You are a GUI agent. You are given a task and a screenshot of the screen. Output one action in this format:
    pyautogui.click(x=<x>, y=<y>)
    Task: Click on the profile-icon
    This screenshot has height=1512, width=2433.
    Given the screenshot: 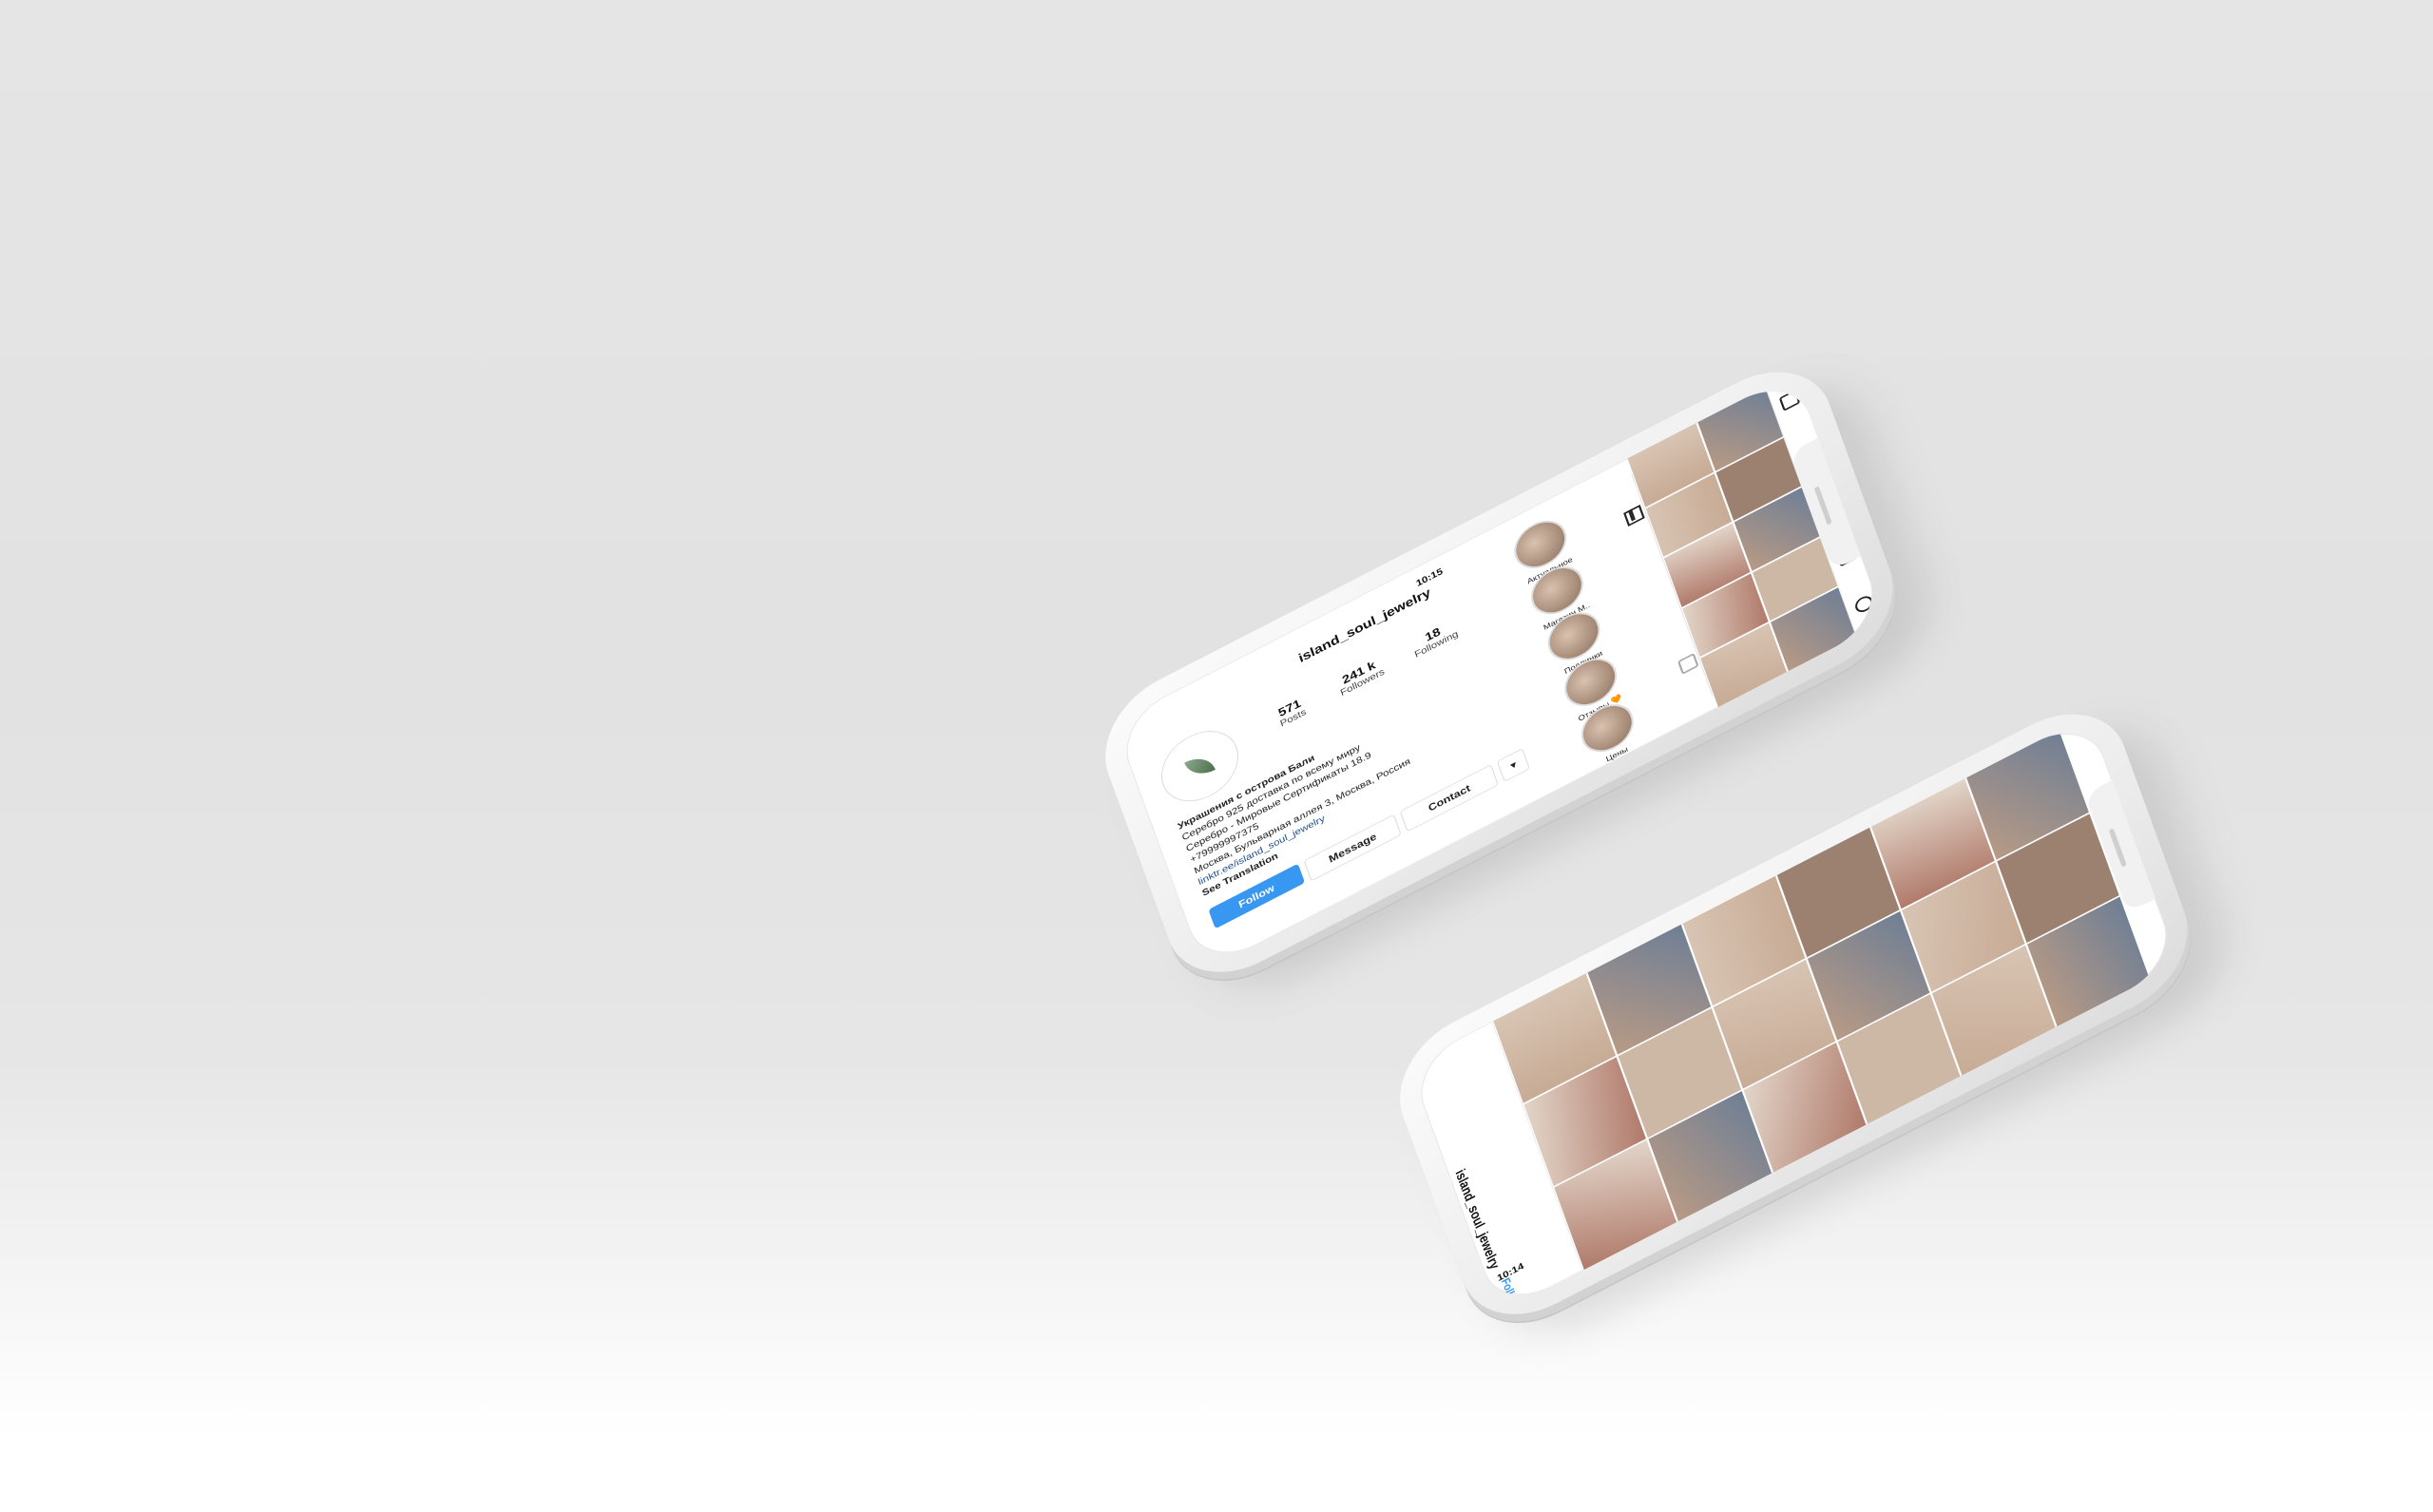 What is the action you would take?
    pyautogui.click(x=1863, y=604)
    